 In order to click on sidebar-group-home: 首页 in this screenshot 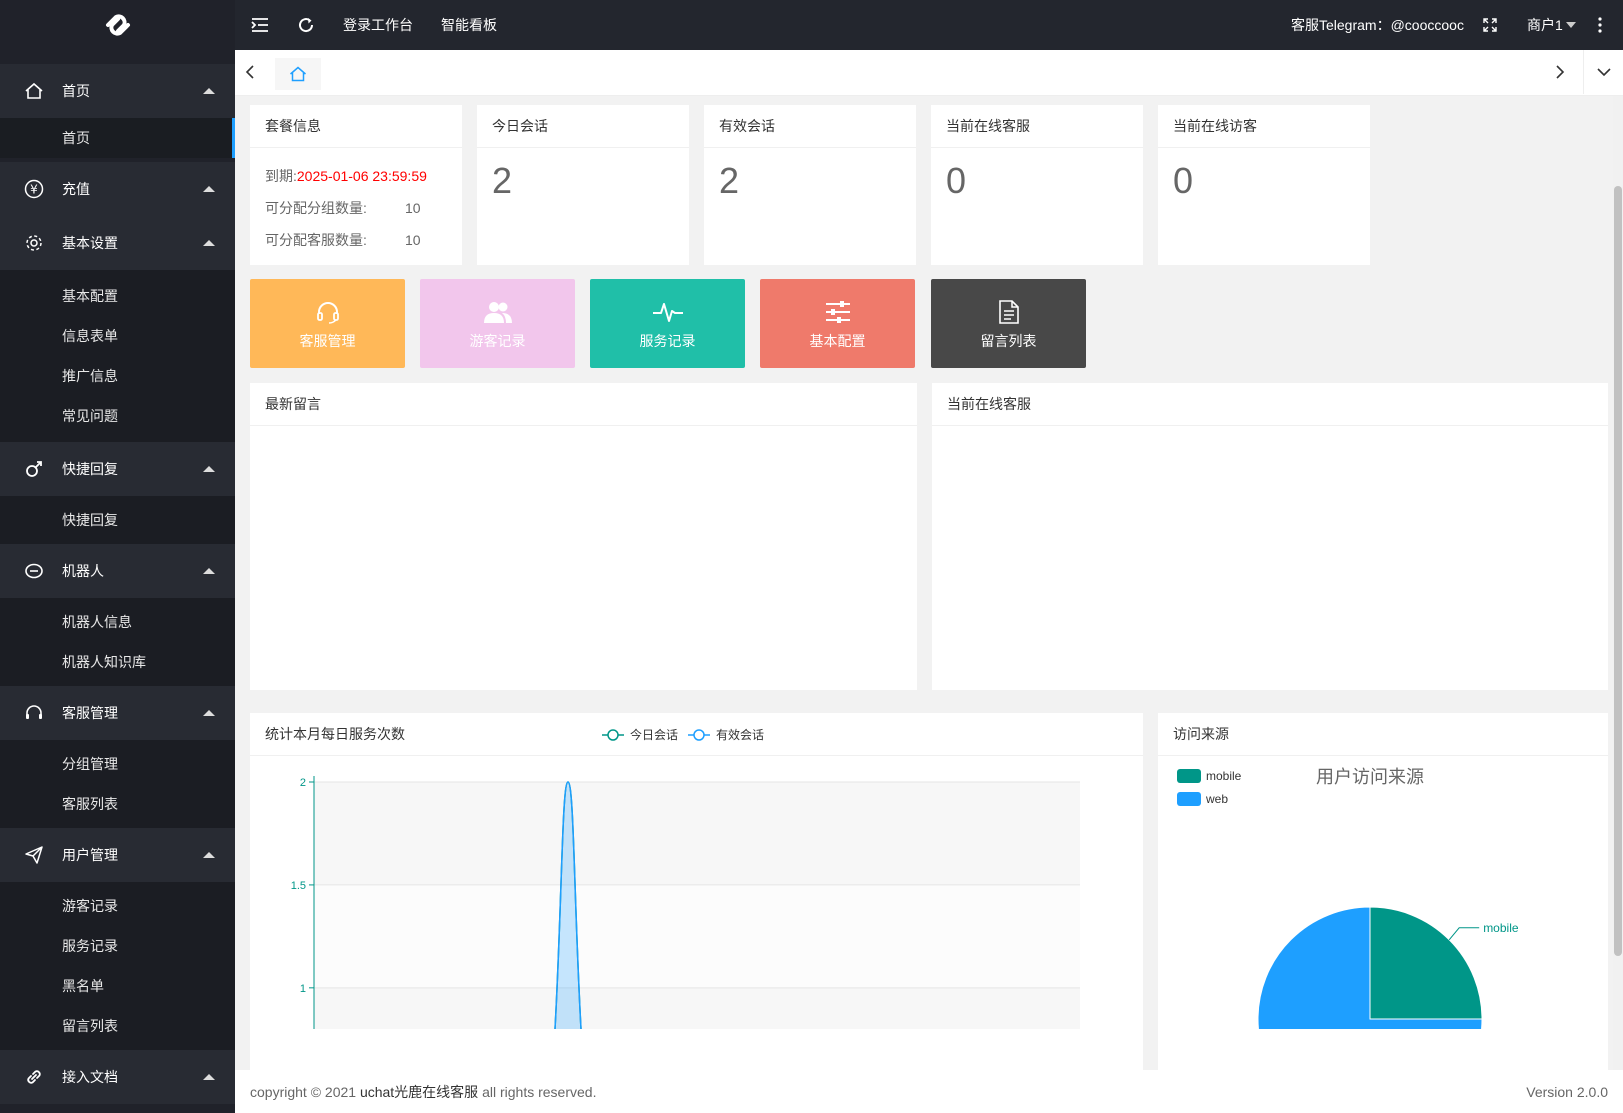, I will do `click(117, 91)`.